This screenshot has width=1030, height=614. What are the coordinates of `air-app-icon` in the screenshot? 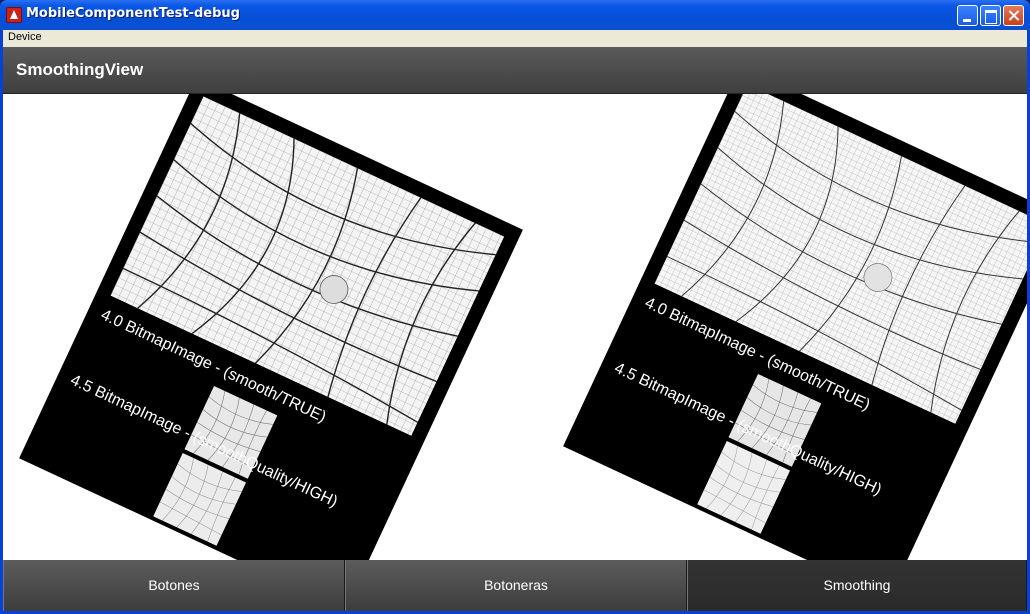 It's located at (14, 15).